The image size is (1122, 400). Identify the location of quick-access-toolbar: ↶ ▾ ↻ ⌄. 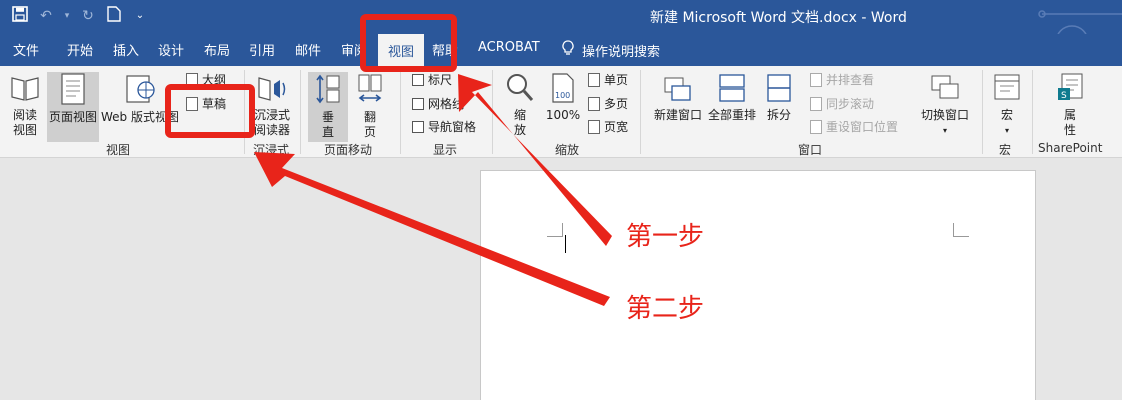
(80, 16).